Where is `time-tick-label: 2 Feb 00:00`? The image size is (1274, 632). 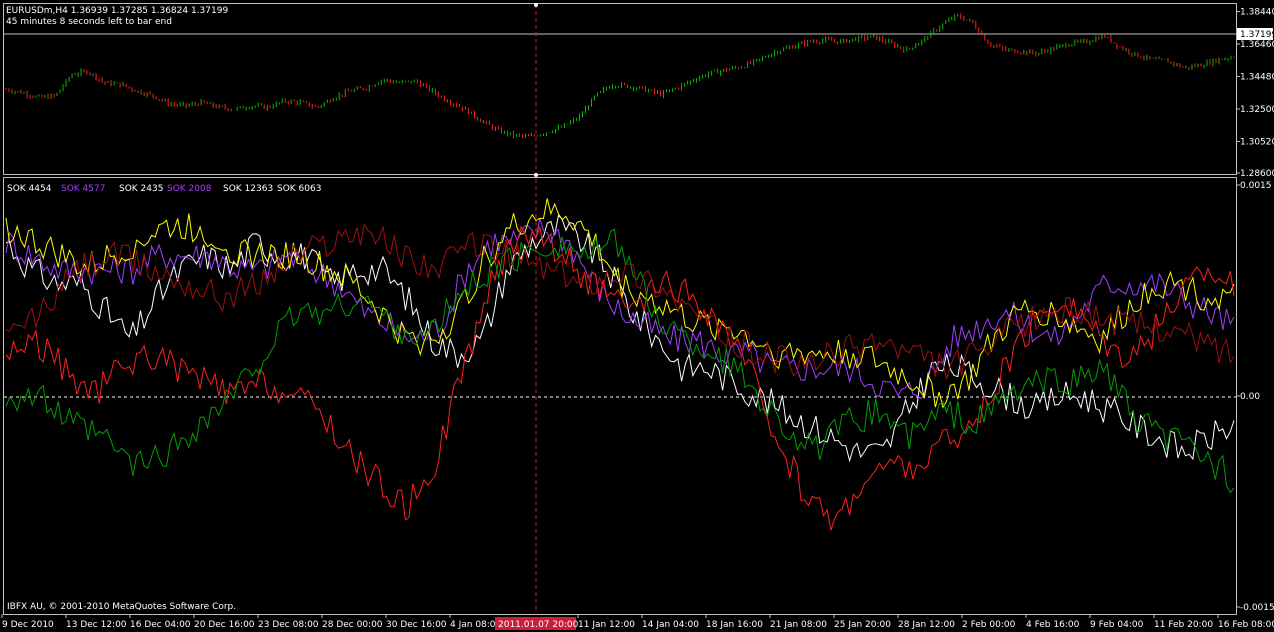 time-tick-label: 2 Feb 00:00 is located at coordinates (989, 625).